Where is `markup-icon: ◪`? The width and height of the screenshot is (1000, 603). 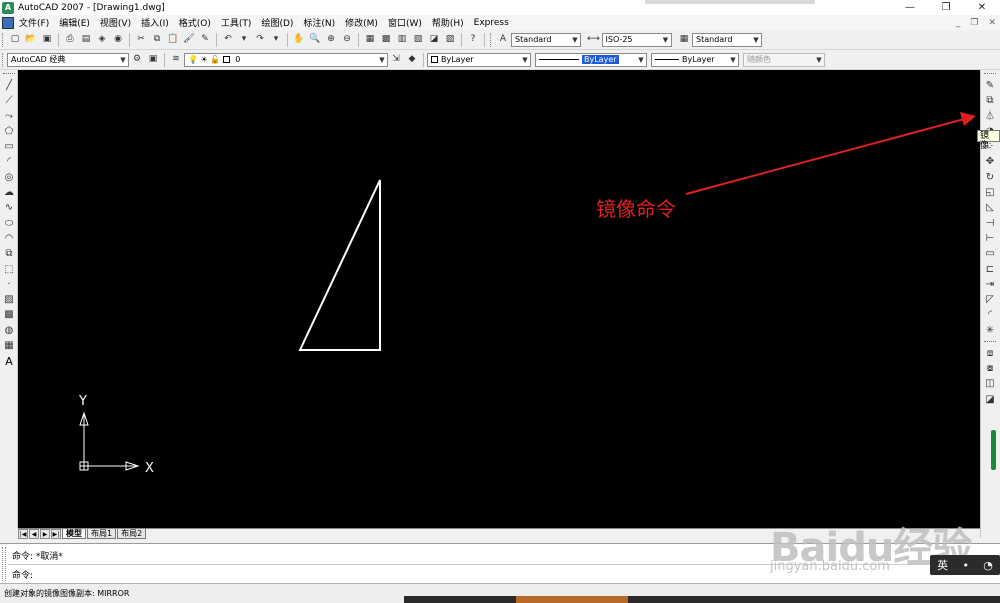
markup-icon: ◪ is located at coordinates (434, 39).